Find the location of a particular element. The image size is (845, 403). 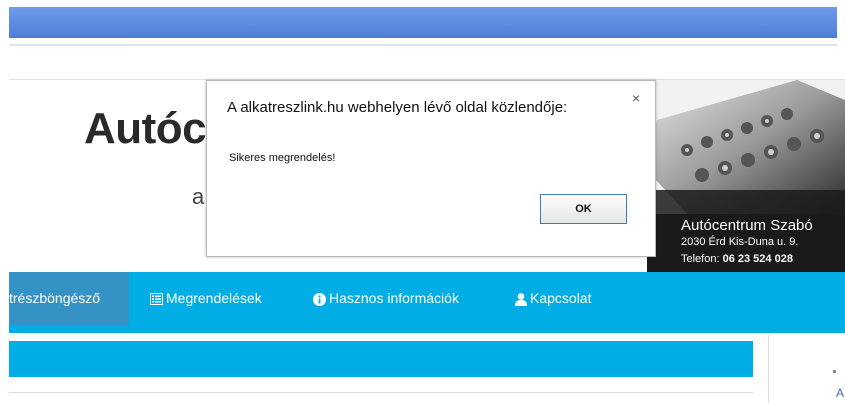

sidebar-link-partial: A is located at coordinates (840, 393).